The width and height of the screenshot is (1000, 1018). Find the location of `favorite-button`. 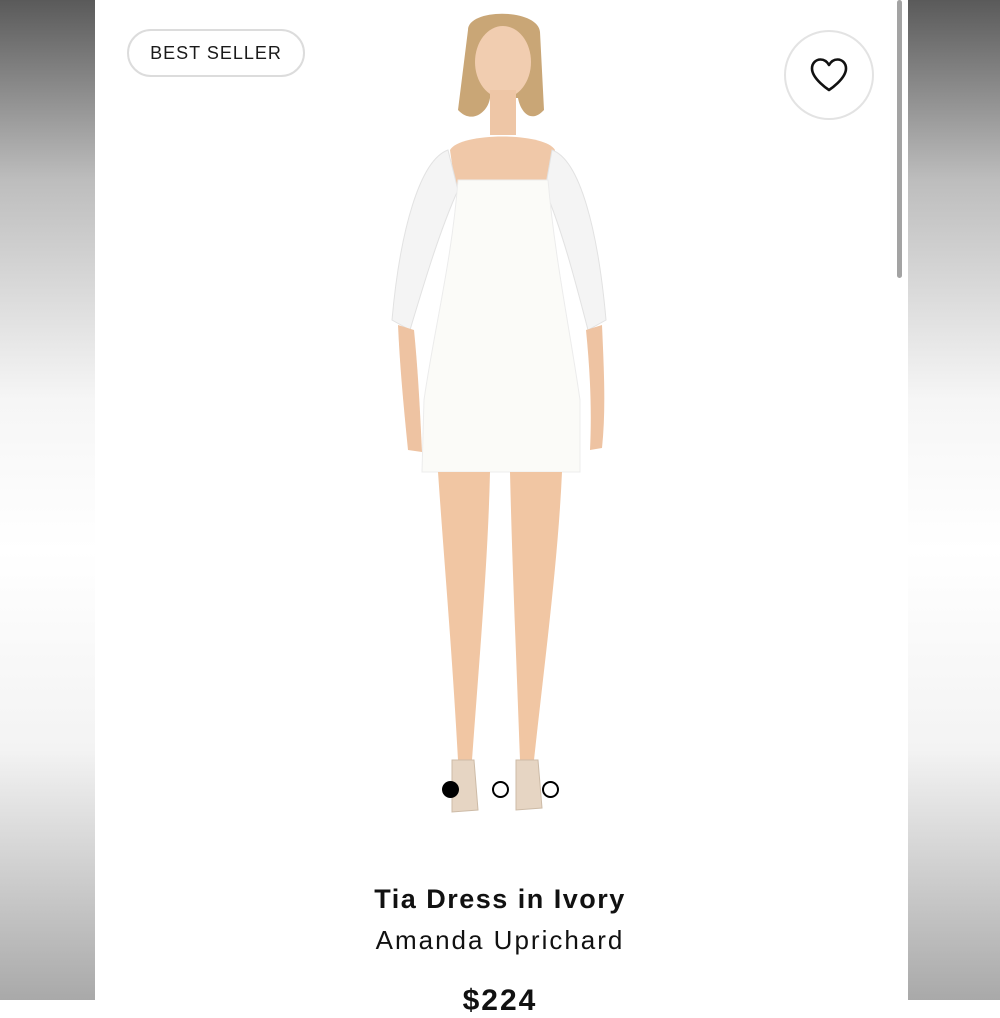

favorite-button is located at coordinates (829, 75).